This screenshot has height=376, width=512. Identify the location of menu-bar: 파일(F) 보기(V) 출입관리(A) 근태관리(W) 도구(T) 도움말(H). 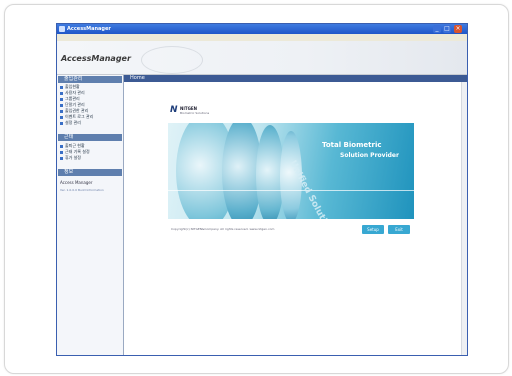
(262, 42).